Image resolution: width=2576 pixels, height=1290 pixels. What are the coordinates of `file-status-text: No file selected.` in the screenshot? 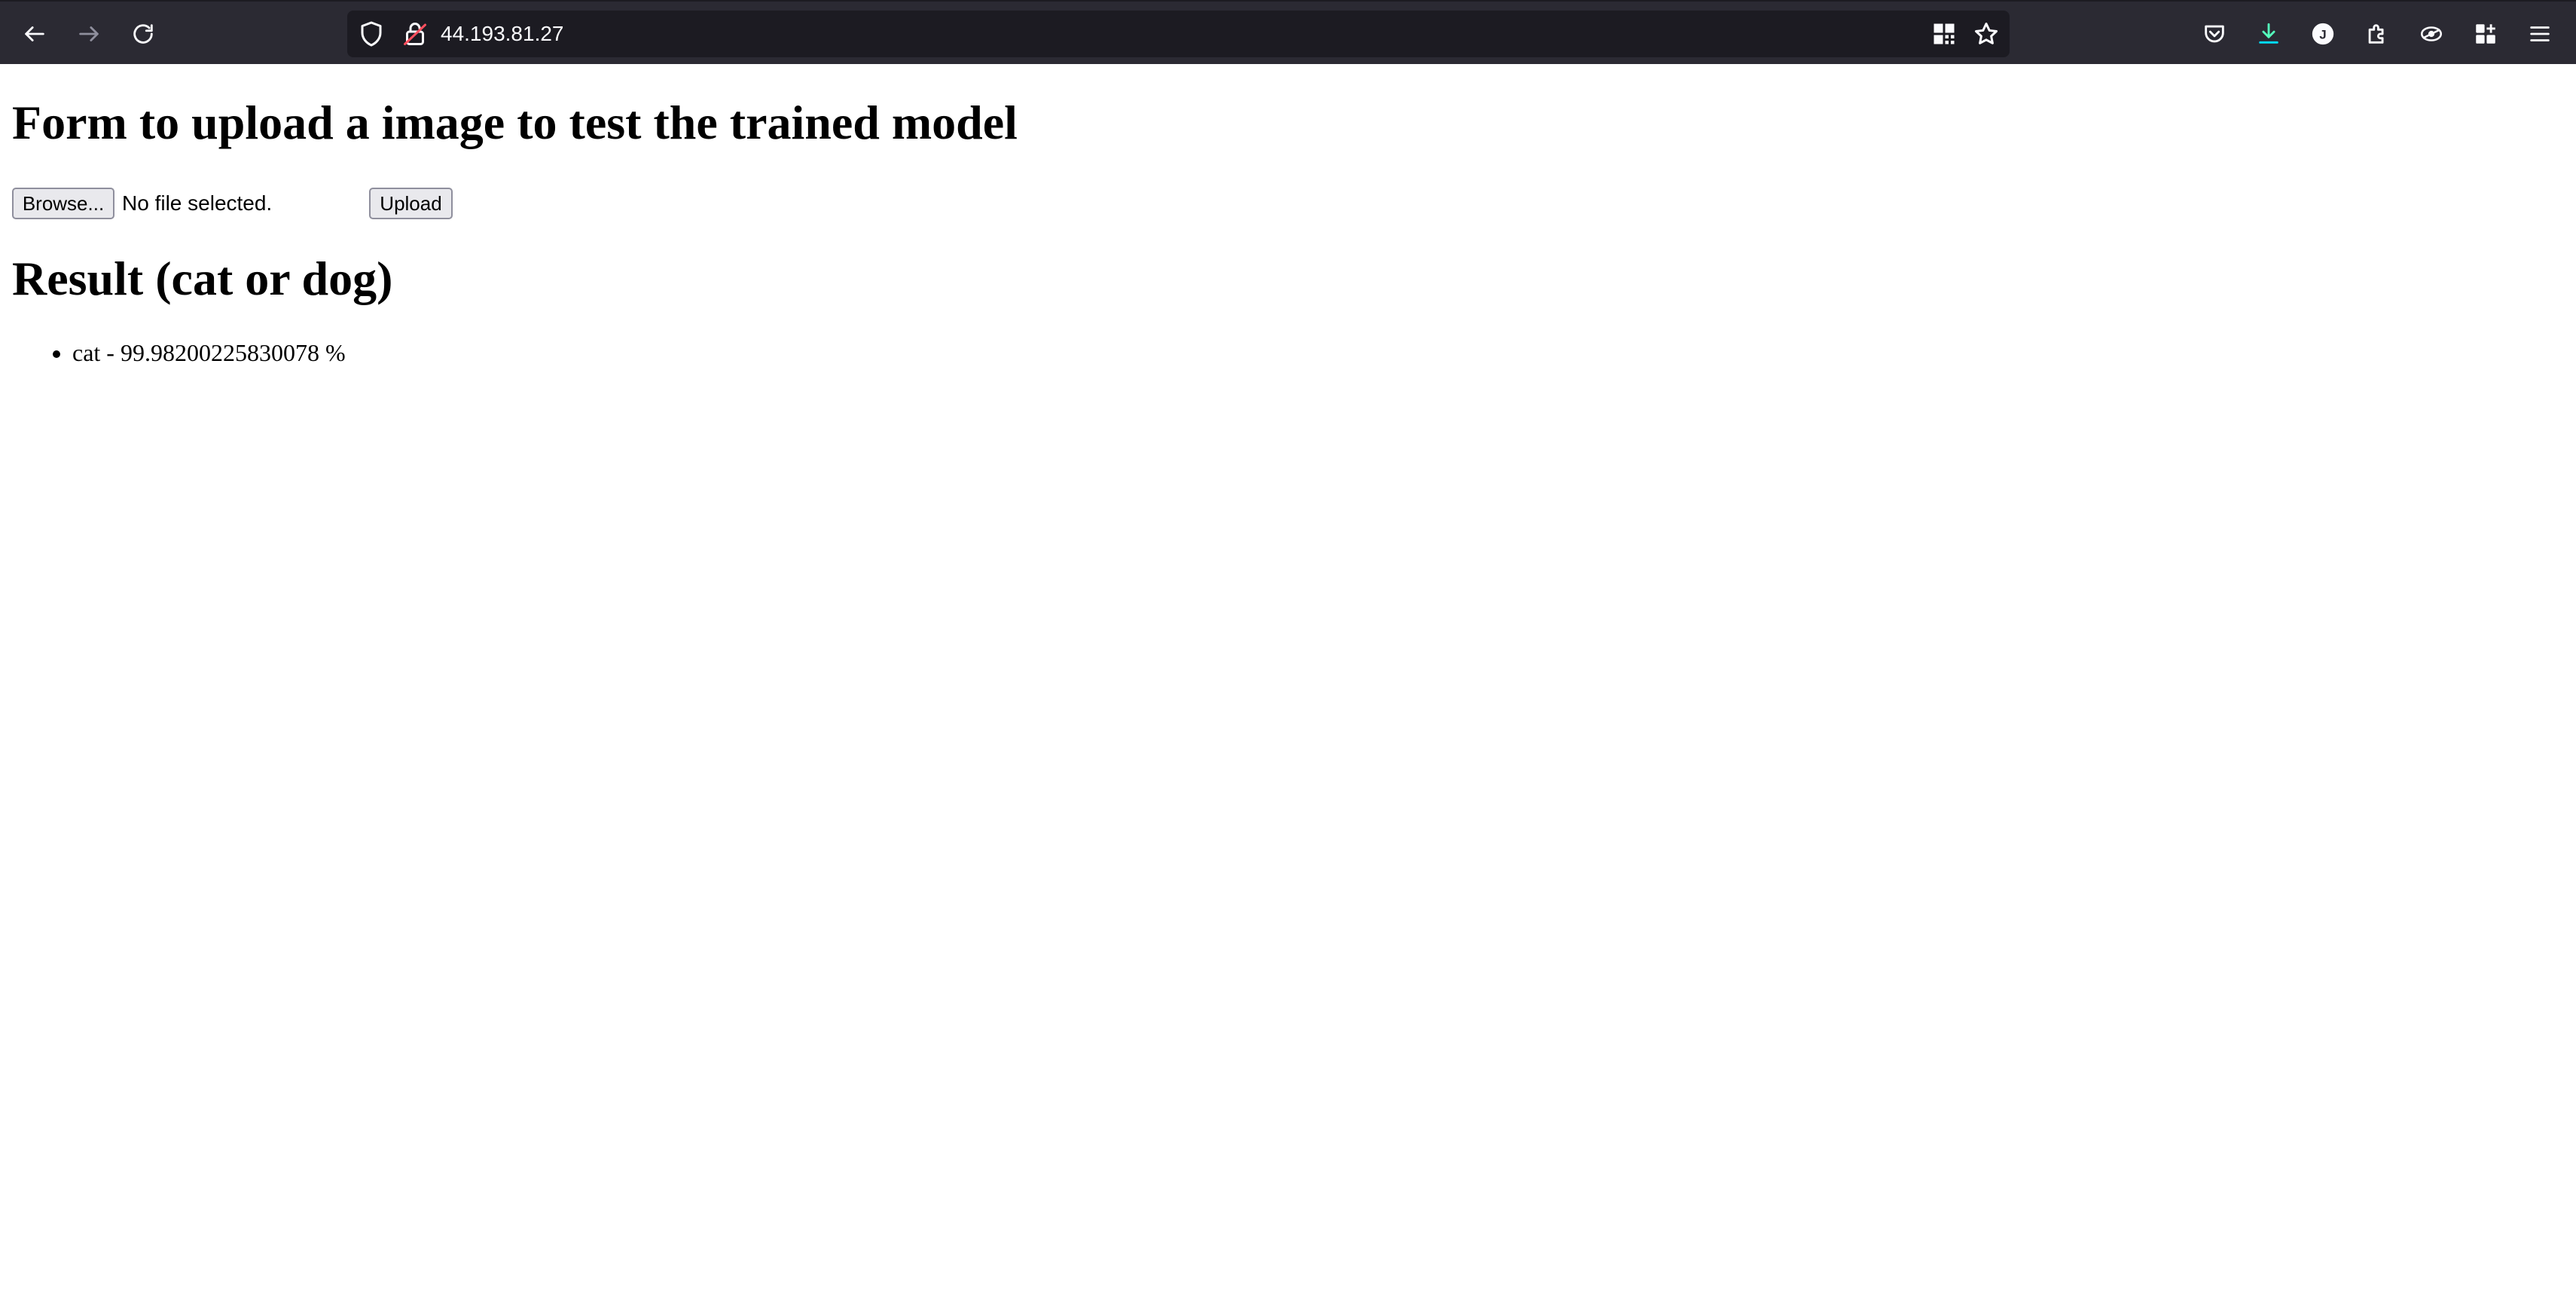 It's located at (198, 203).